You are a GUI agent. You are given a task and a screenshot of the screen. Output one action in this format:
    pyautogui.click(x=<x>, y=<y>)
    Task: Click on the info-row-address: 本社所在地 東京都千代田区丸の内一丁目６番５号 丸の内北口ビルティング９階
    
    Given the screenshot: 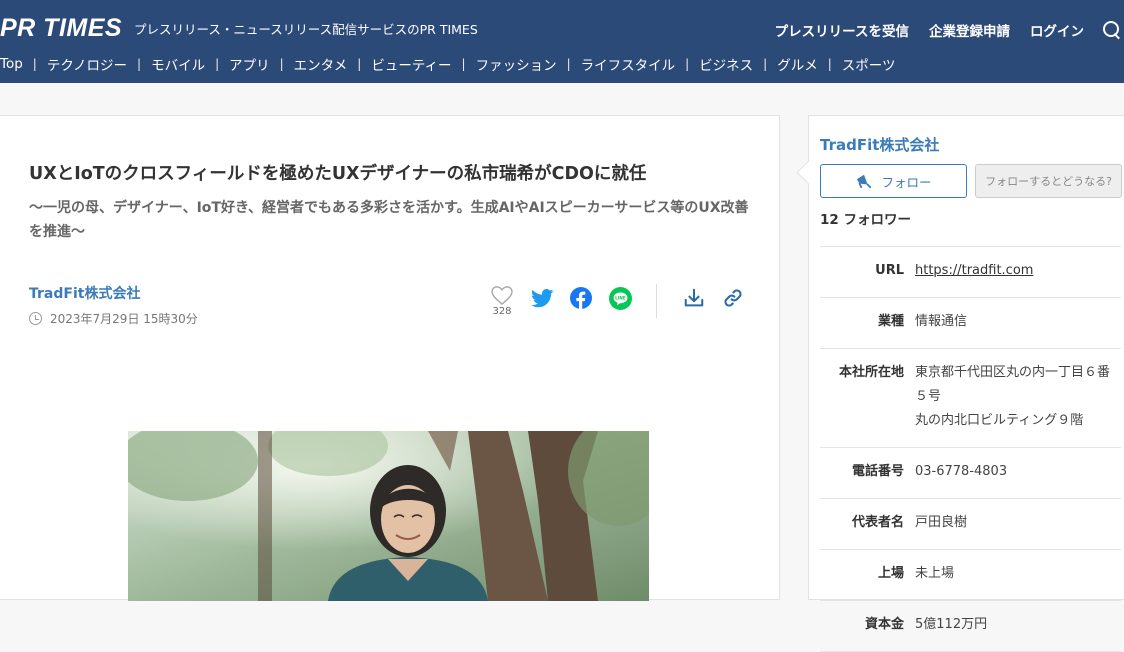 What is the action you would take?
    pyautogui.click(x=970, y=398)
    